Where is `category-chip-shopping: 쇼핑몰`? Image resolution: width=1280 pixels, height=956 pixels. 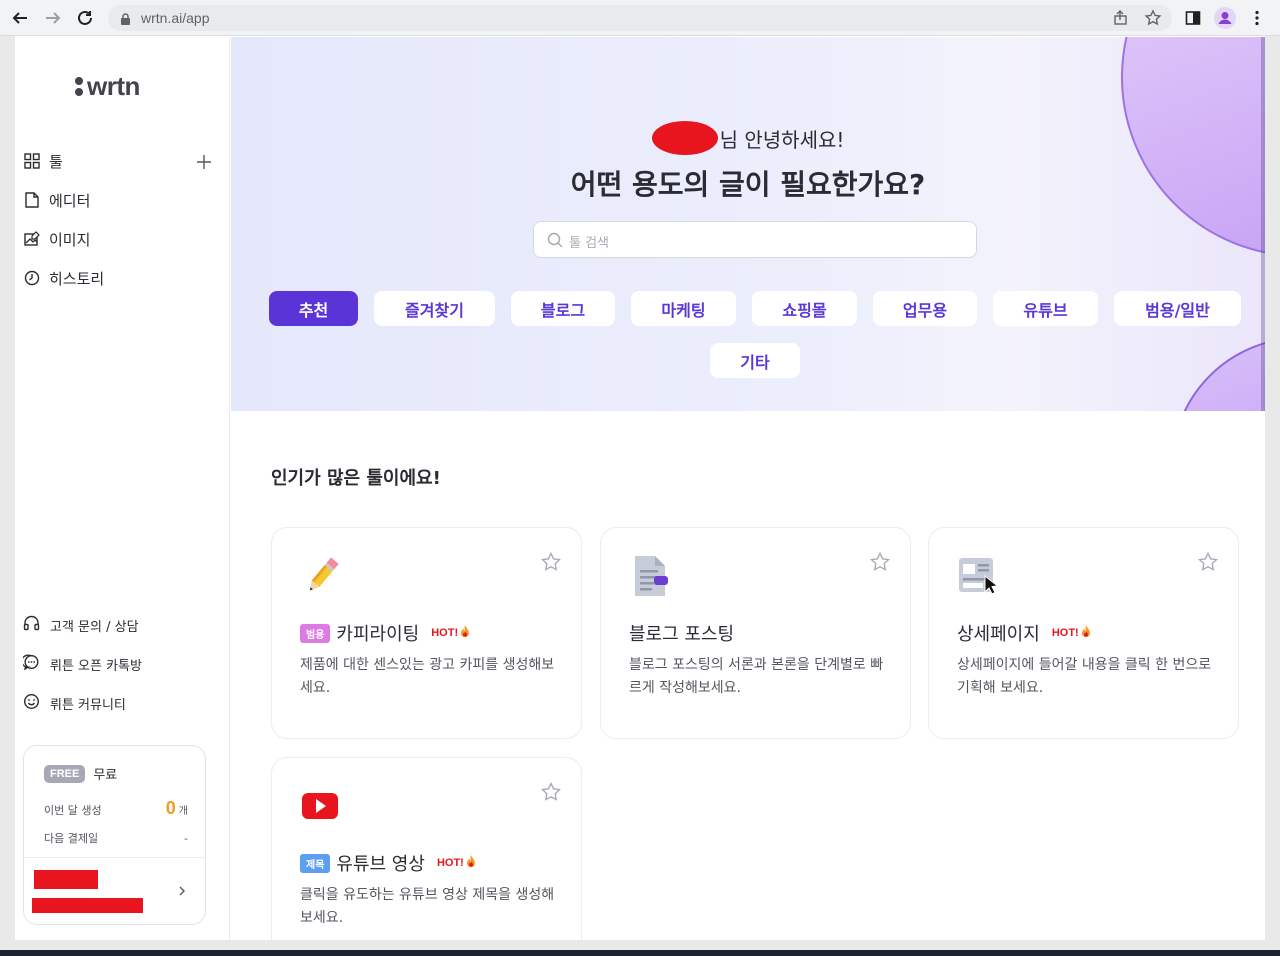
category-chip-shopping: 쇼핑몰 is located at coordinates (804, 308).